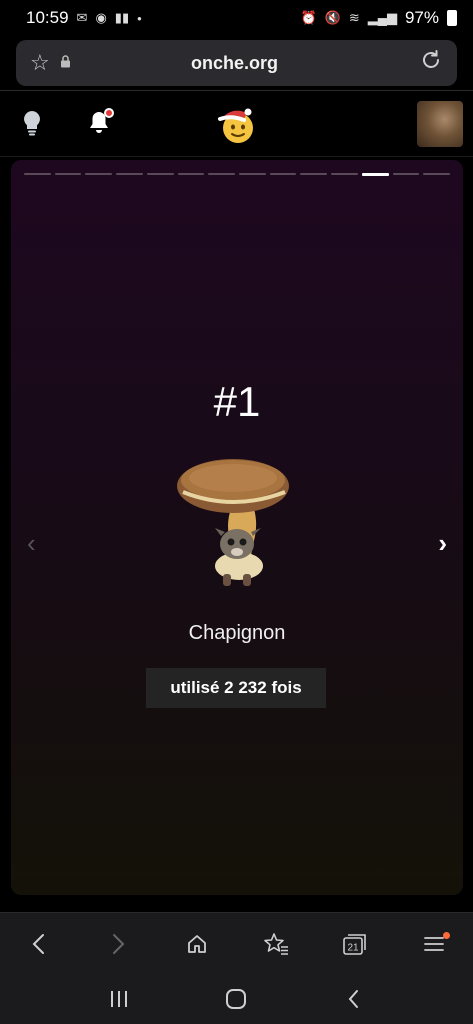  What do you see at coordinates (276, 944) in the screenshot?
I see `bookmarks-icon` at bounding box center [276, 944].